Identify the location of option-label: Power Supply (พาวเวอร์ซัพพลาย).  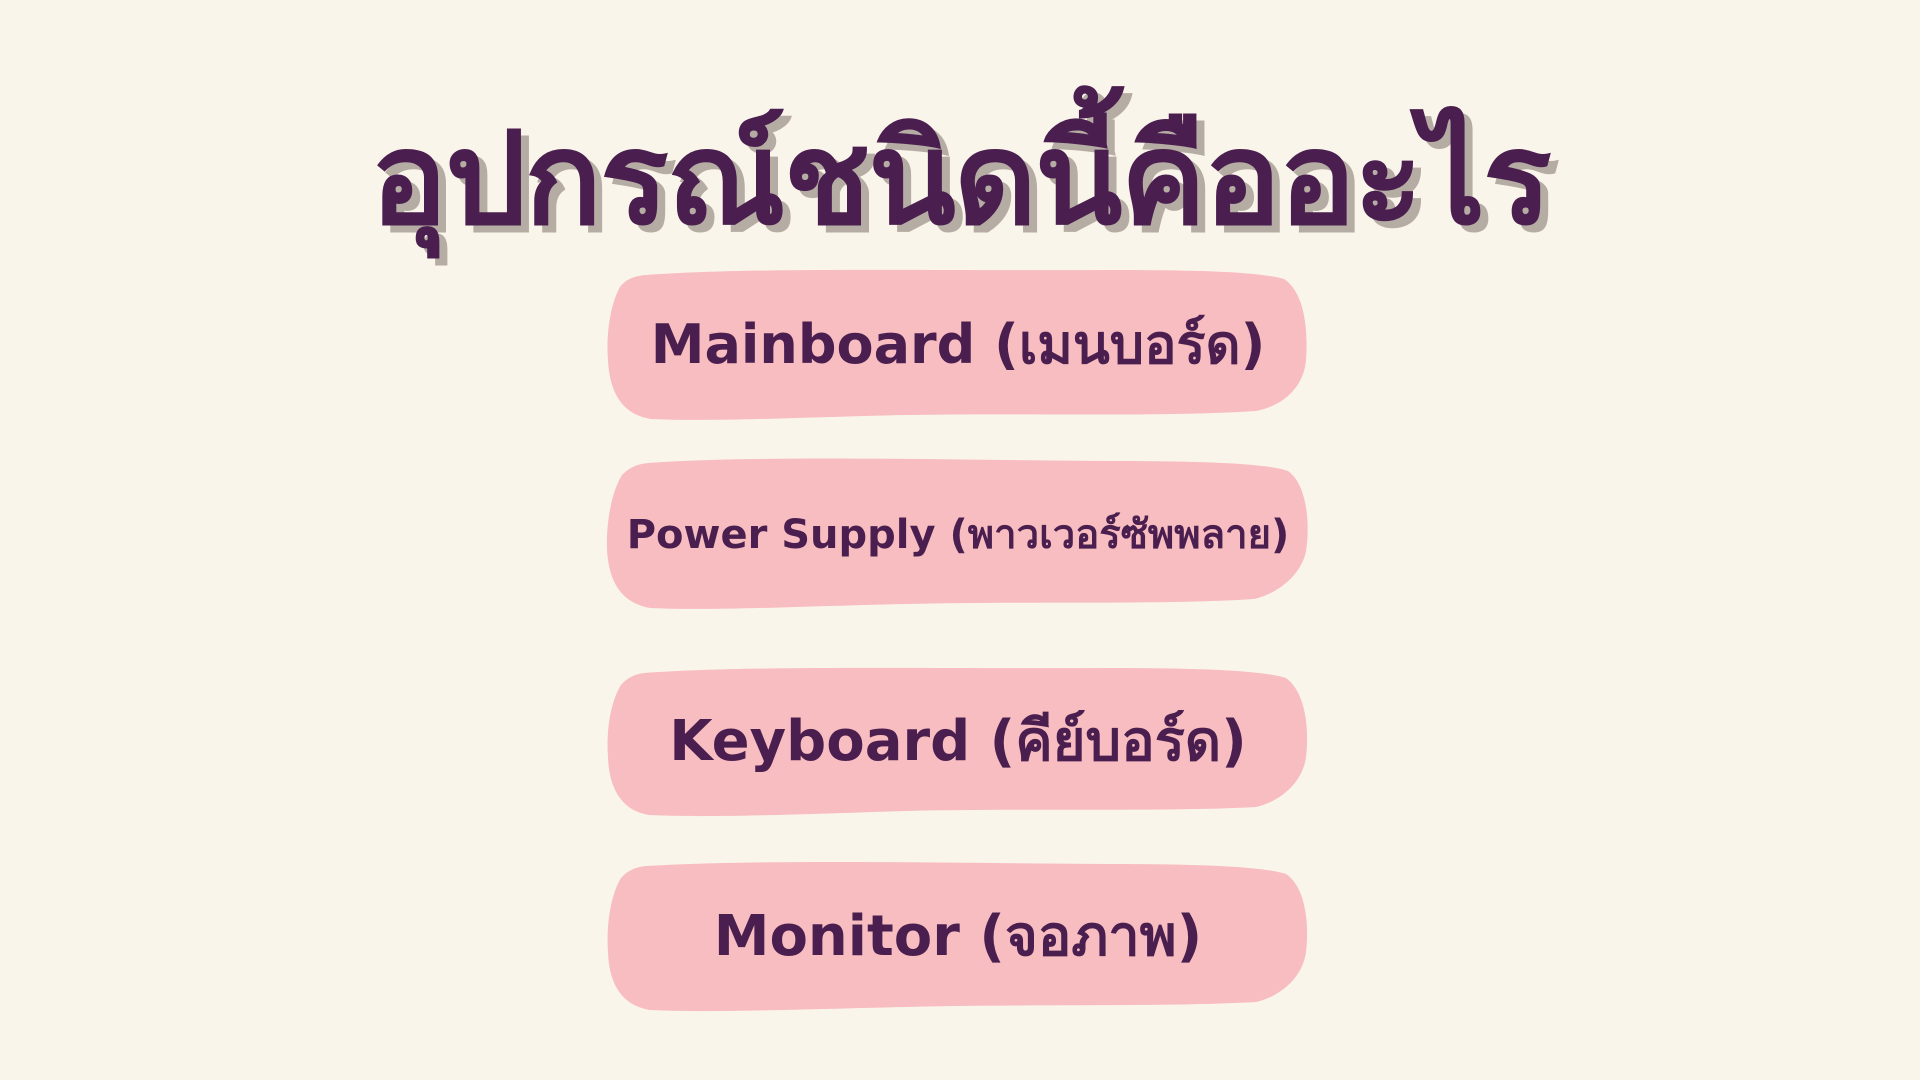
(958, 535).